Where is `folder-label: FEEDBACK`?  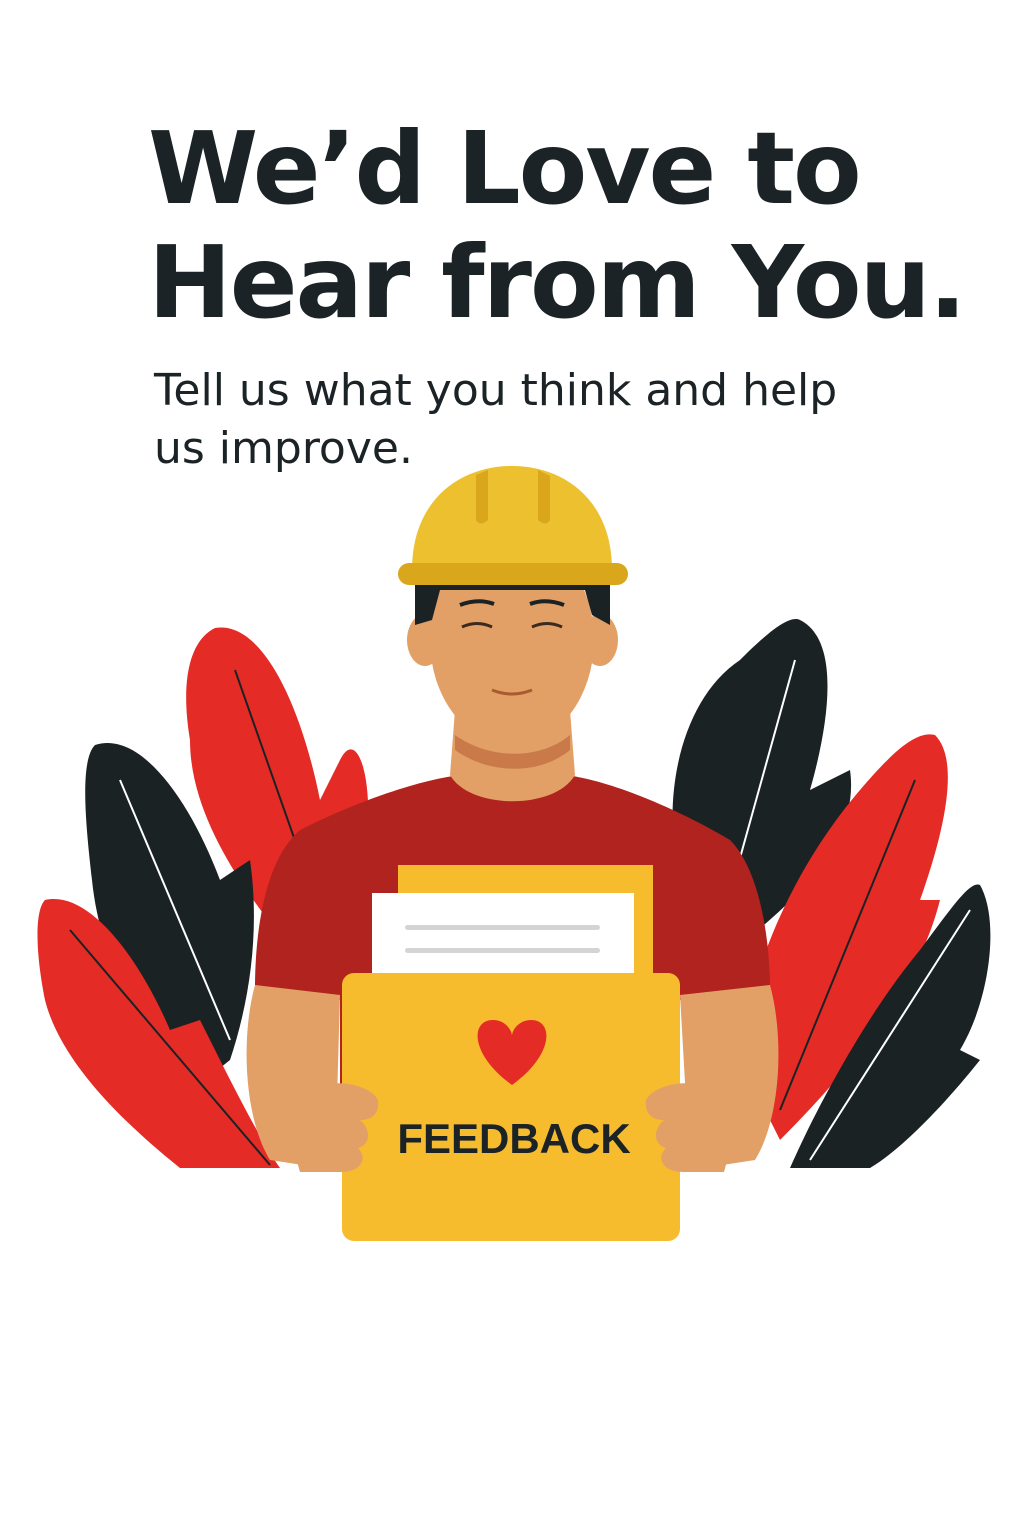 folder-label: FEEDBACK is located at coordinates (513, 1138).